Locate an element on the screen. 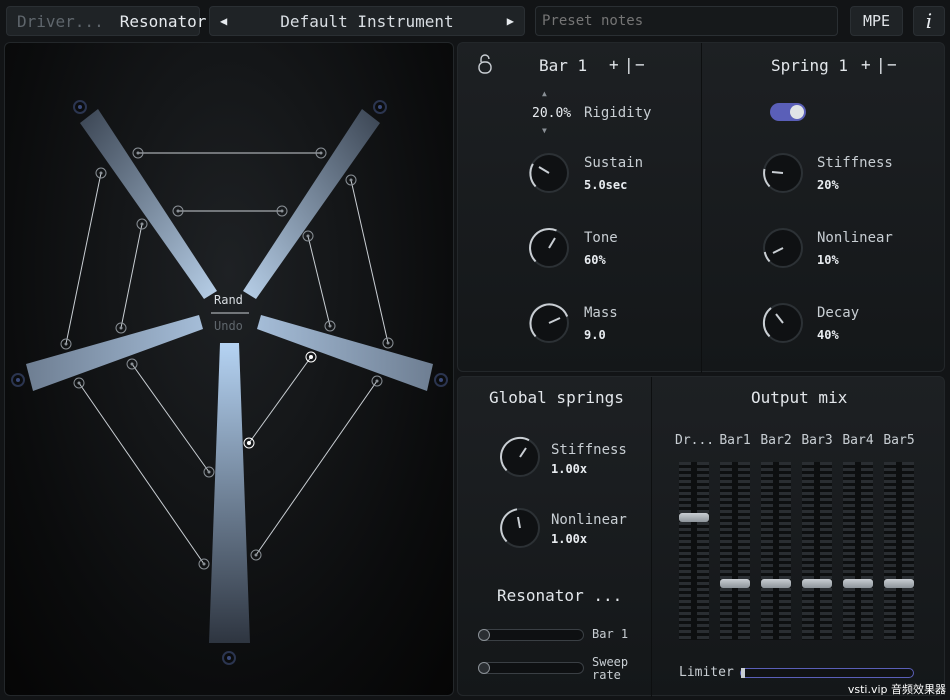 The image size is (950, 700). bar-sweep-slider is located at coordinates (531, 635).